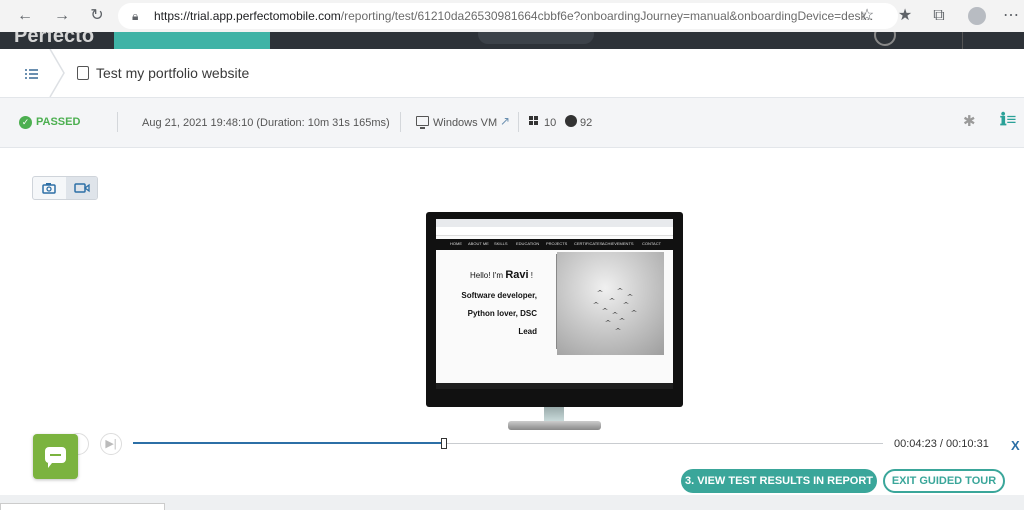 The width and height of the screenshot is (1024, 510). Describe the element at coordinates (534, 121) in the screenshot. I see `windows-icon` at that location.